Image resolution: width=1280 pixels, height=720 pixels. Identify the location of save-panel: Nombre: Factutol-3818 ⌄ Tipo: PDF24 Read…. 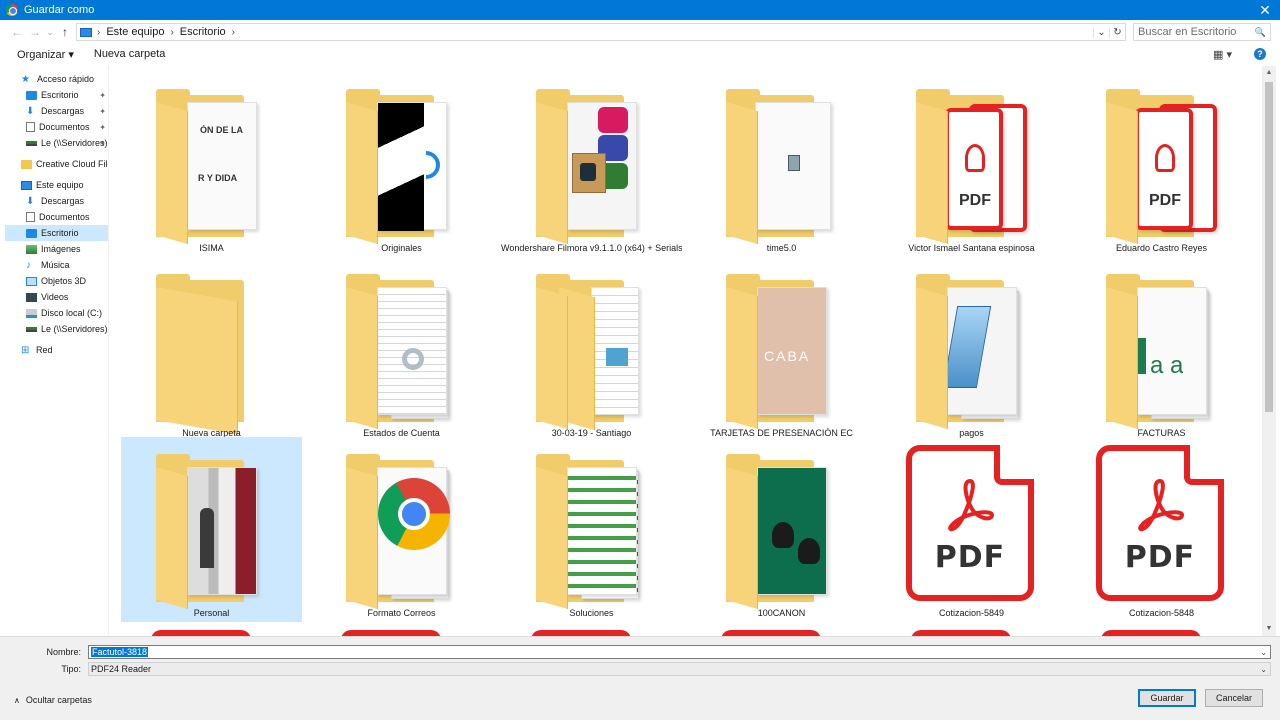
(640, 678).